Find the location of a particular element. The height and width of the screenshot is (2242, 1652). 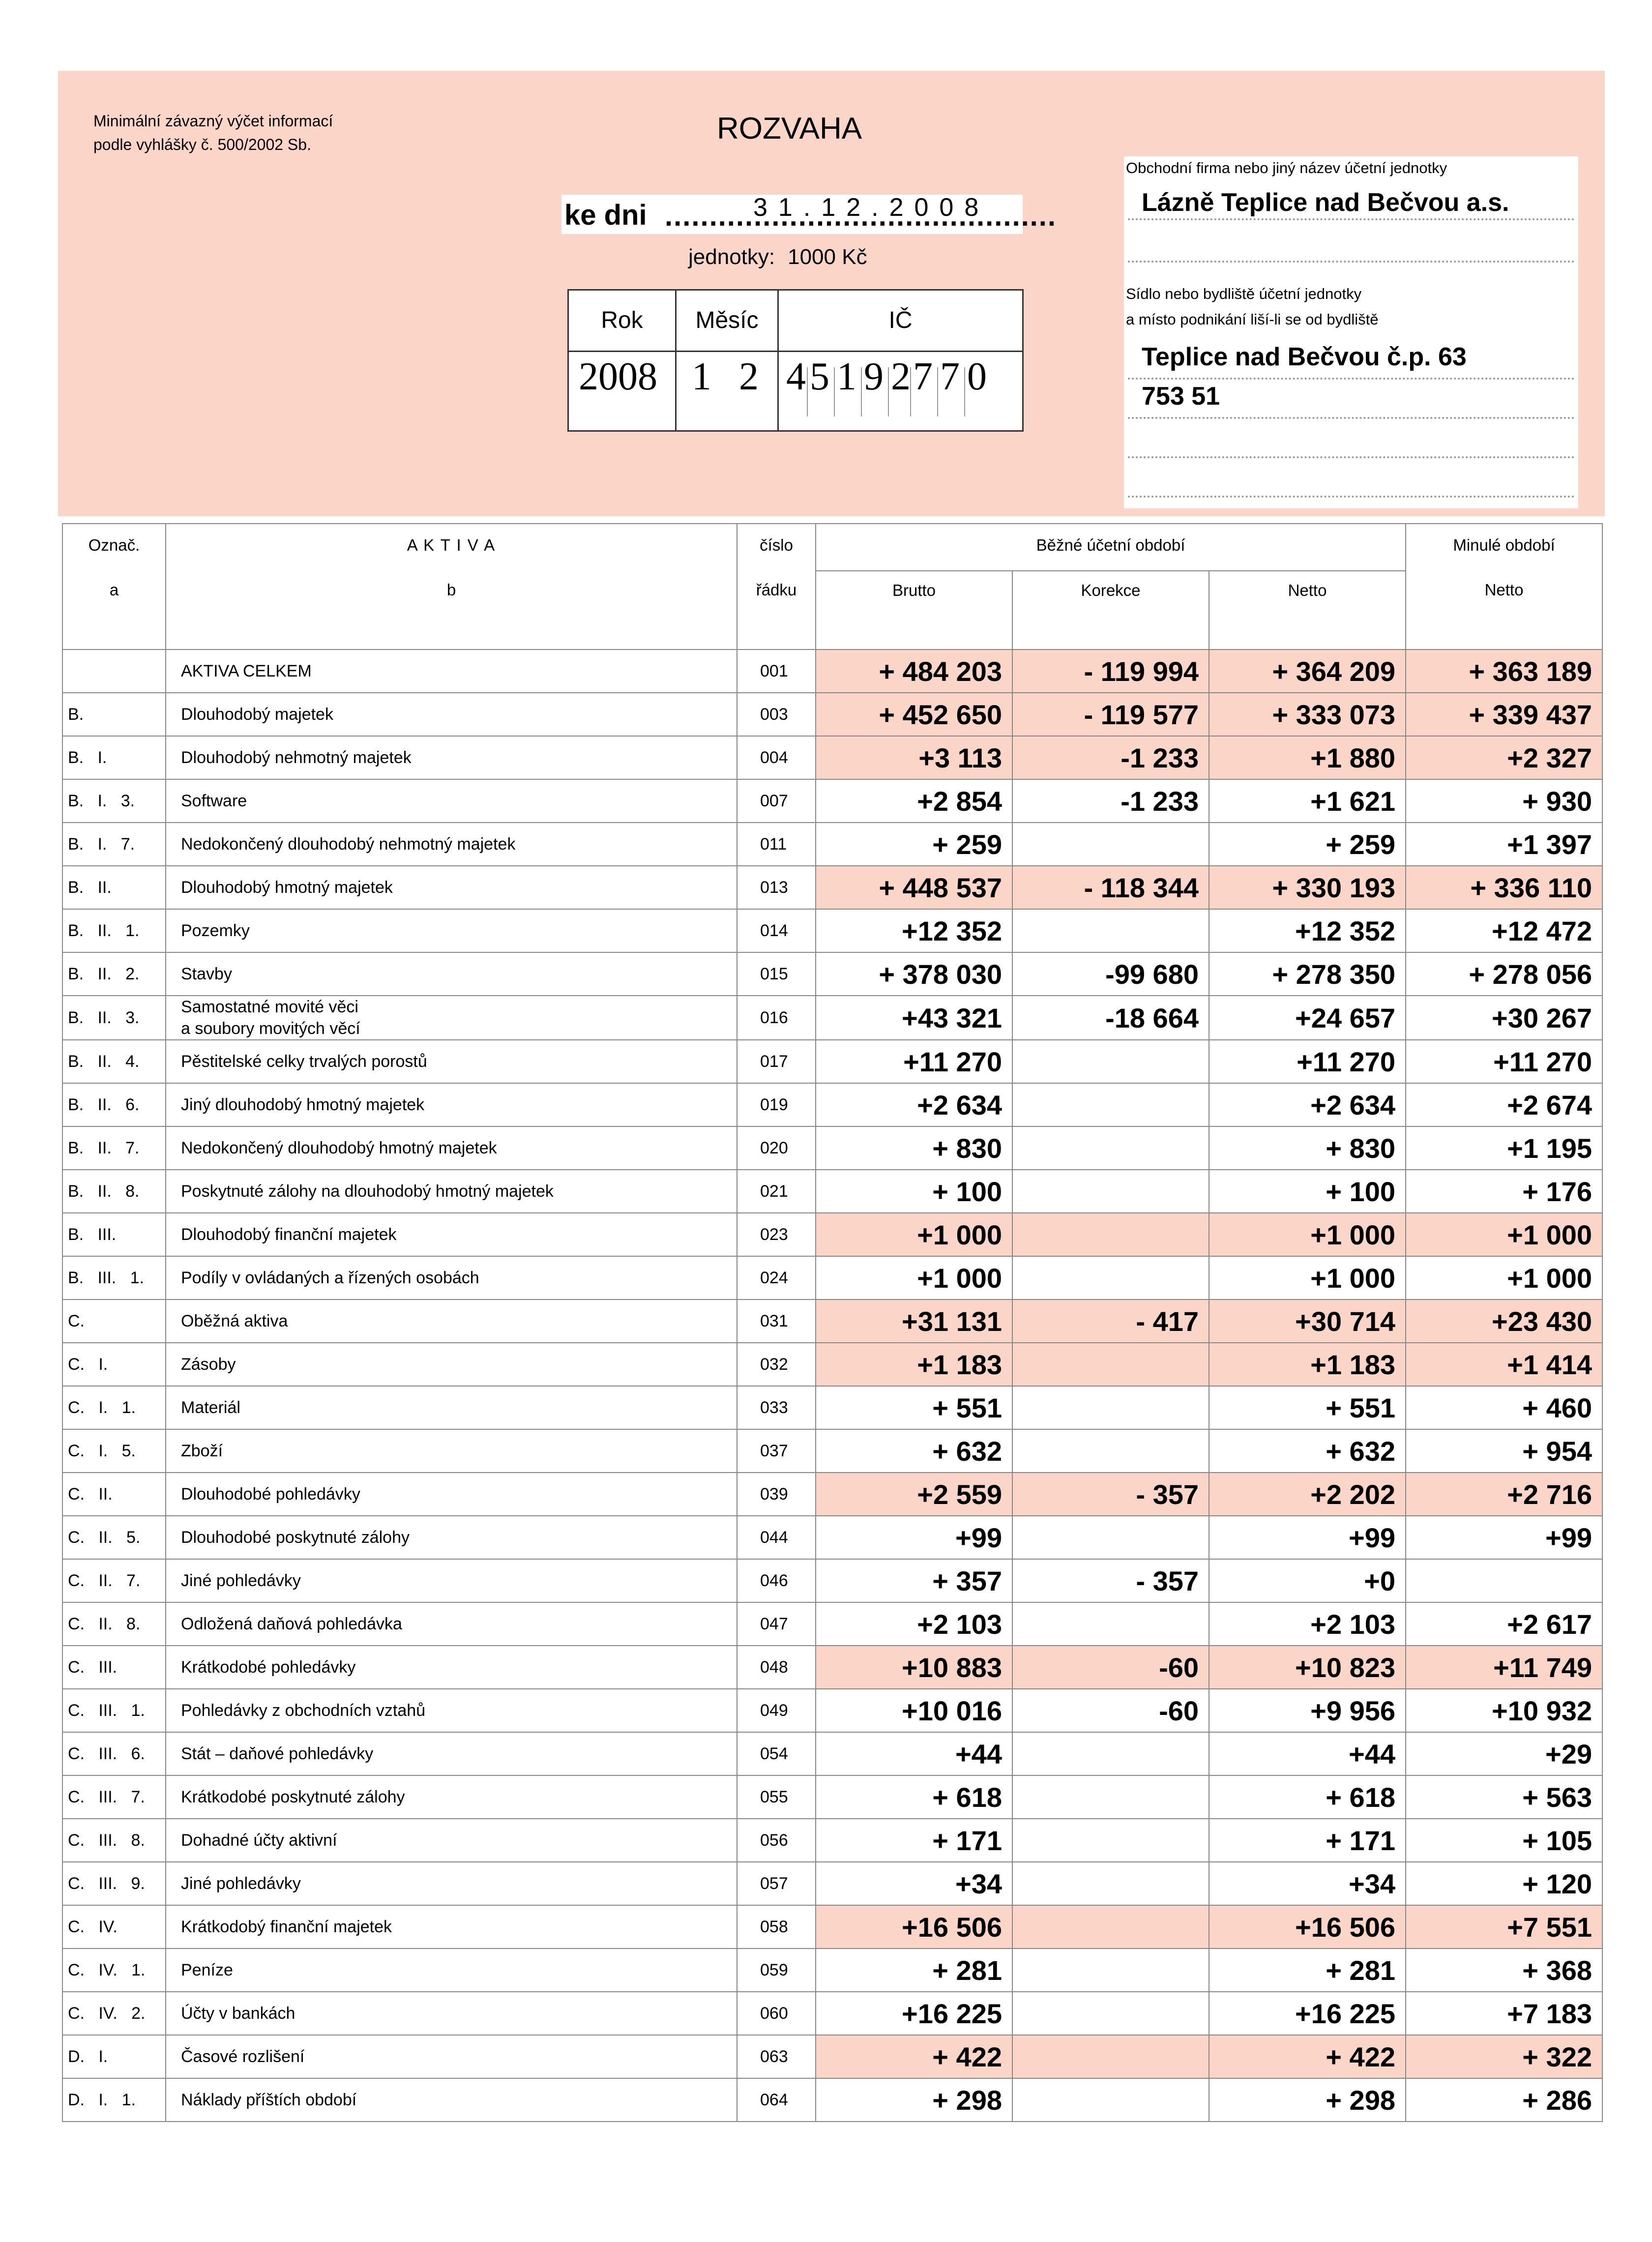

row-netto: +34 is located at coordinates (1307, 1883).